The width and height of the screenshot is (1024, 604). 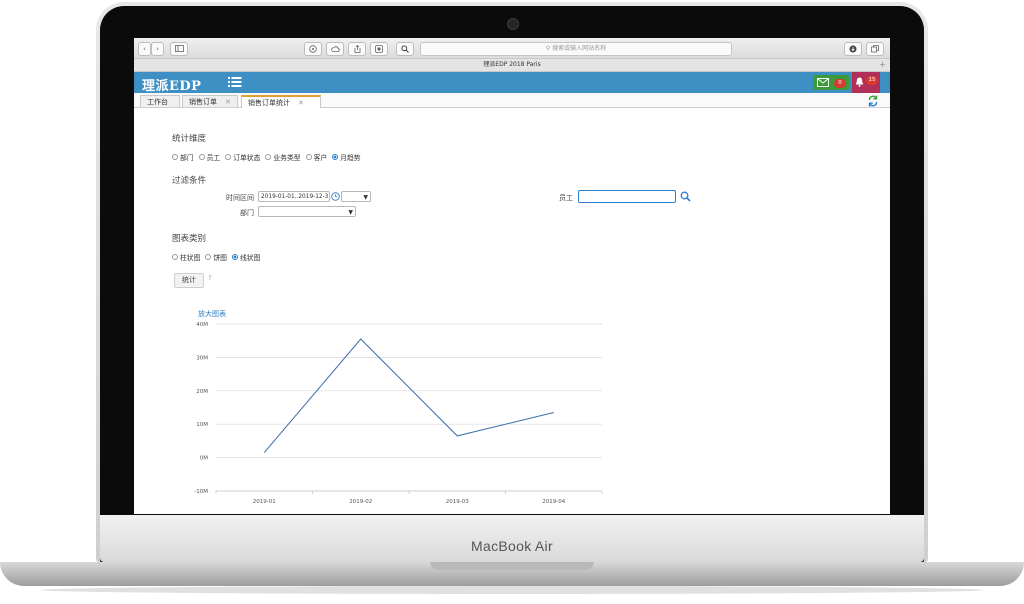 I want to click on x-tick-label: 2019-04, so click(x=553, y=502).